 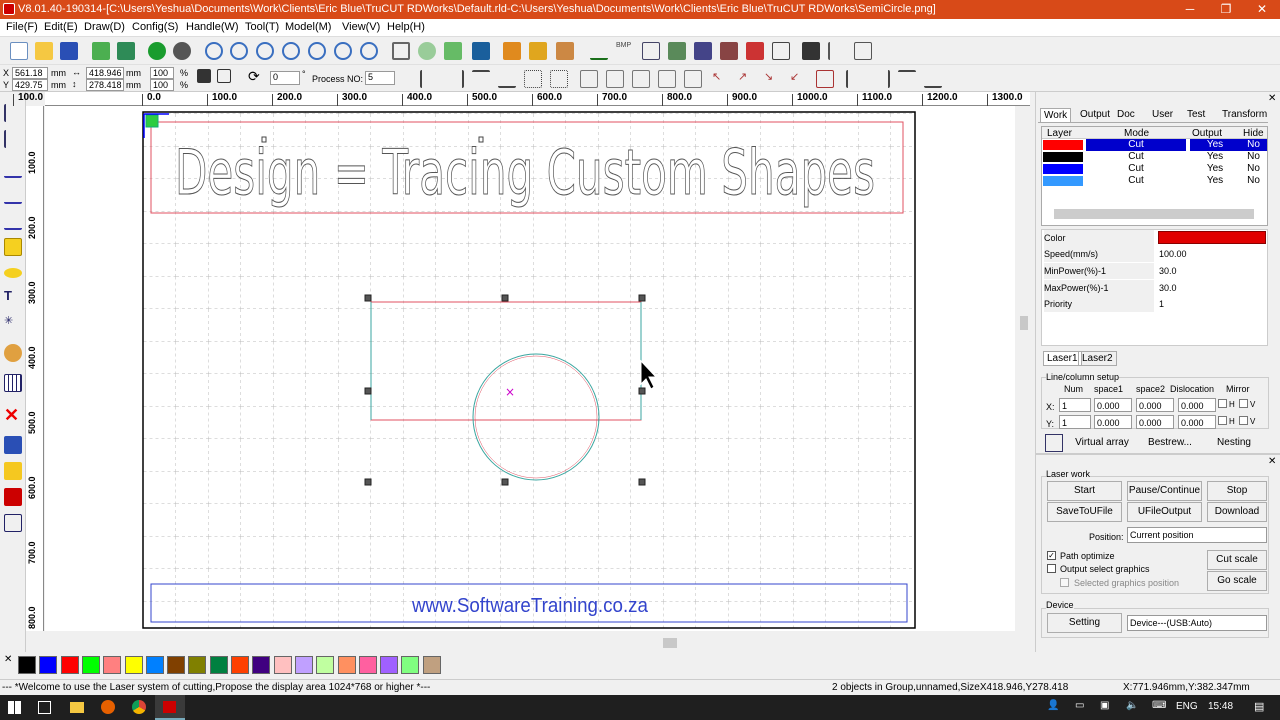 What do you see at coordinates (285, 78) in the screenshot?
I see `rotate-field: 0` at bounding box center [285, 78].